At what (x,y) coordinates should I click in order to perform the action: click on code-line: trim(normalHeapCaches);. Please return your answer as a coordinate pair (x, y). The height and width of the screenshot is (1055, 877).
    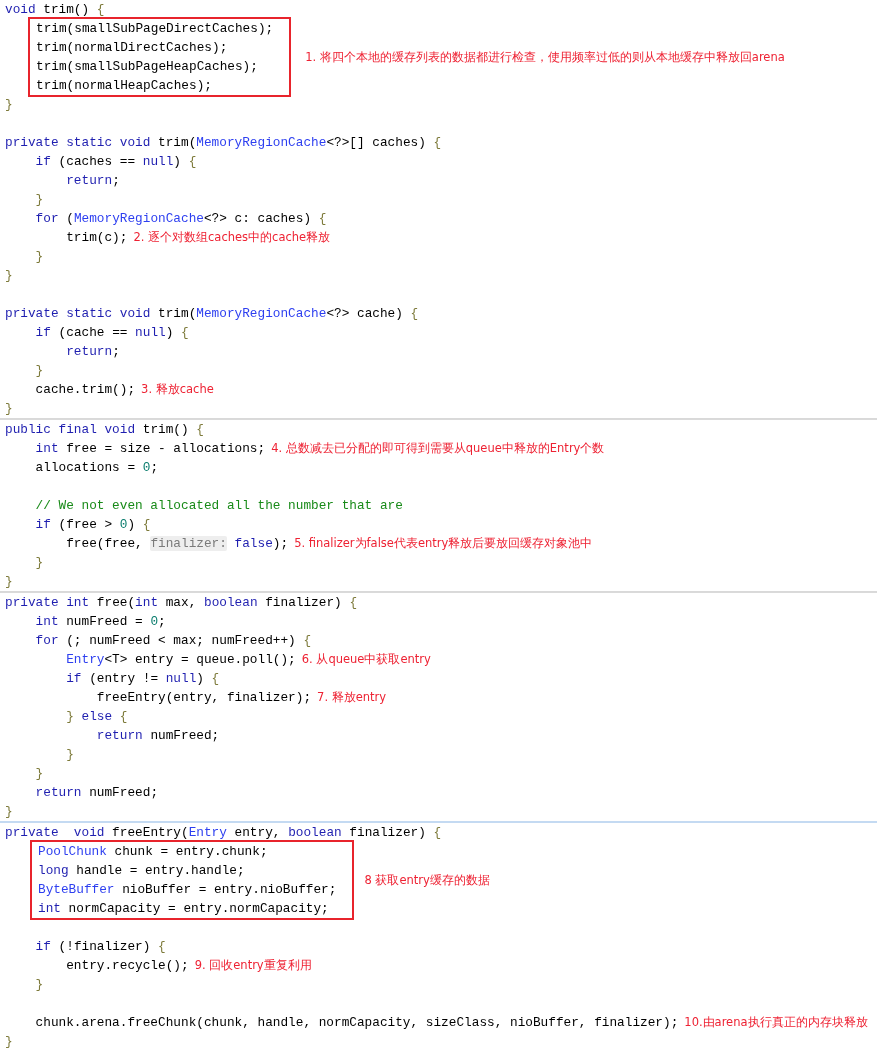
    Looking at the image, I should click on (124, 86).